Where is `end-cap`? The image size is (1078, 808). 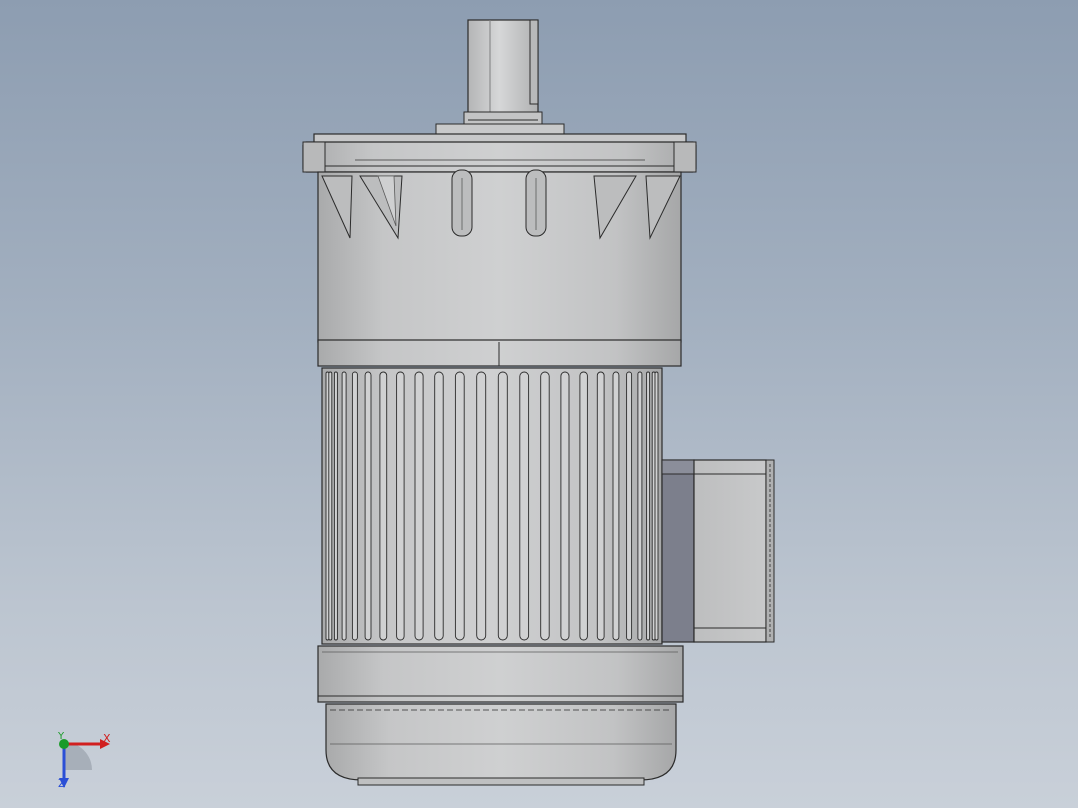
end-cap is located at coordinates (500, 715).